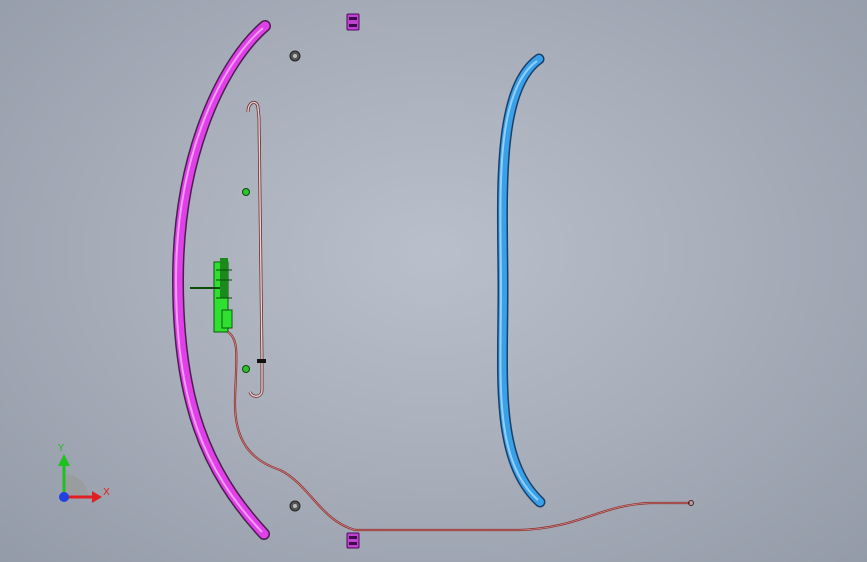  What do you see at coordinates (106, 492) in the screenshot?
I see `x-axis-label: X` at bounding box center [106, 492].